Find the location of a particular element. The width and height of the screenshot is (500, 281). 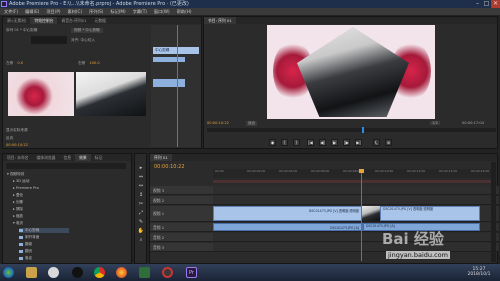

maximize-button: □ is located at coordinates (486, 4).